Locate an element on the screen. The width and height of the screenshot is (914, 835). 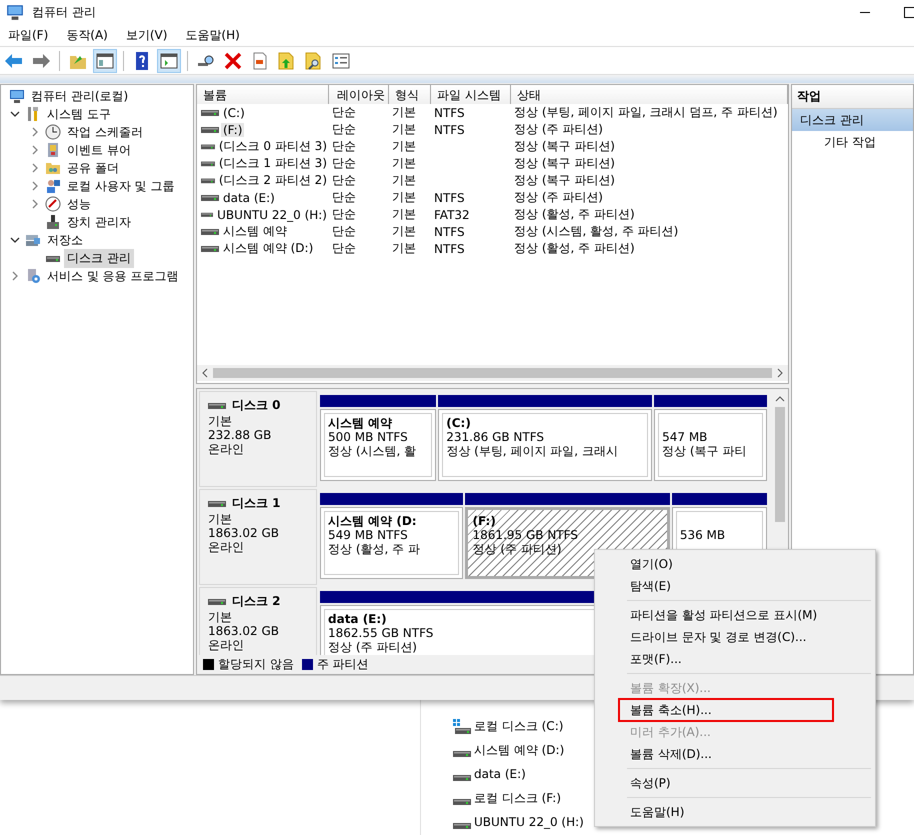
disk-name: 디스크 0 is located at coordinates (256, 405).